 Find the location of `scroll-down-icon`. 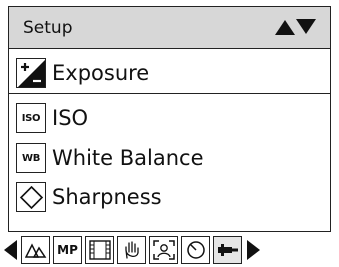

scroll-down-icon is located at coordinates (306, 27).